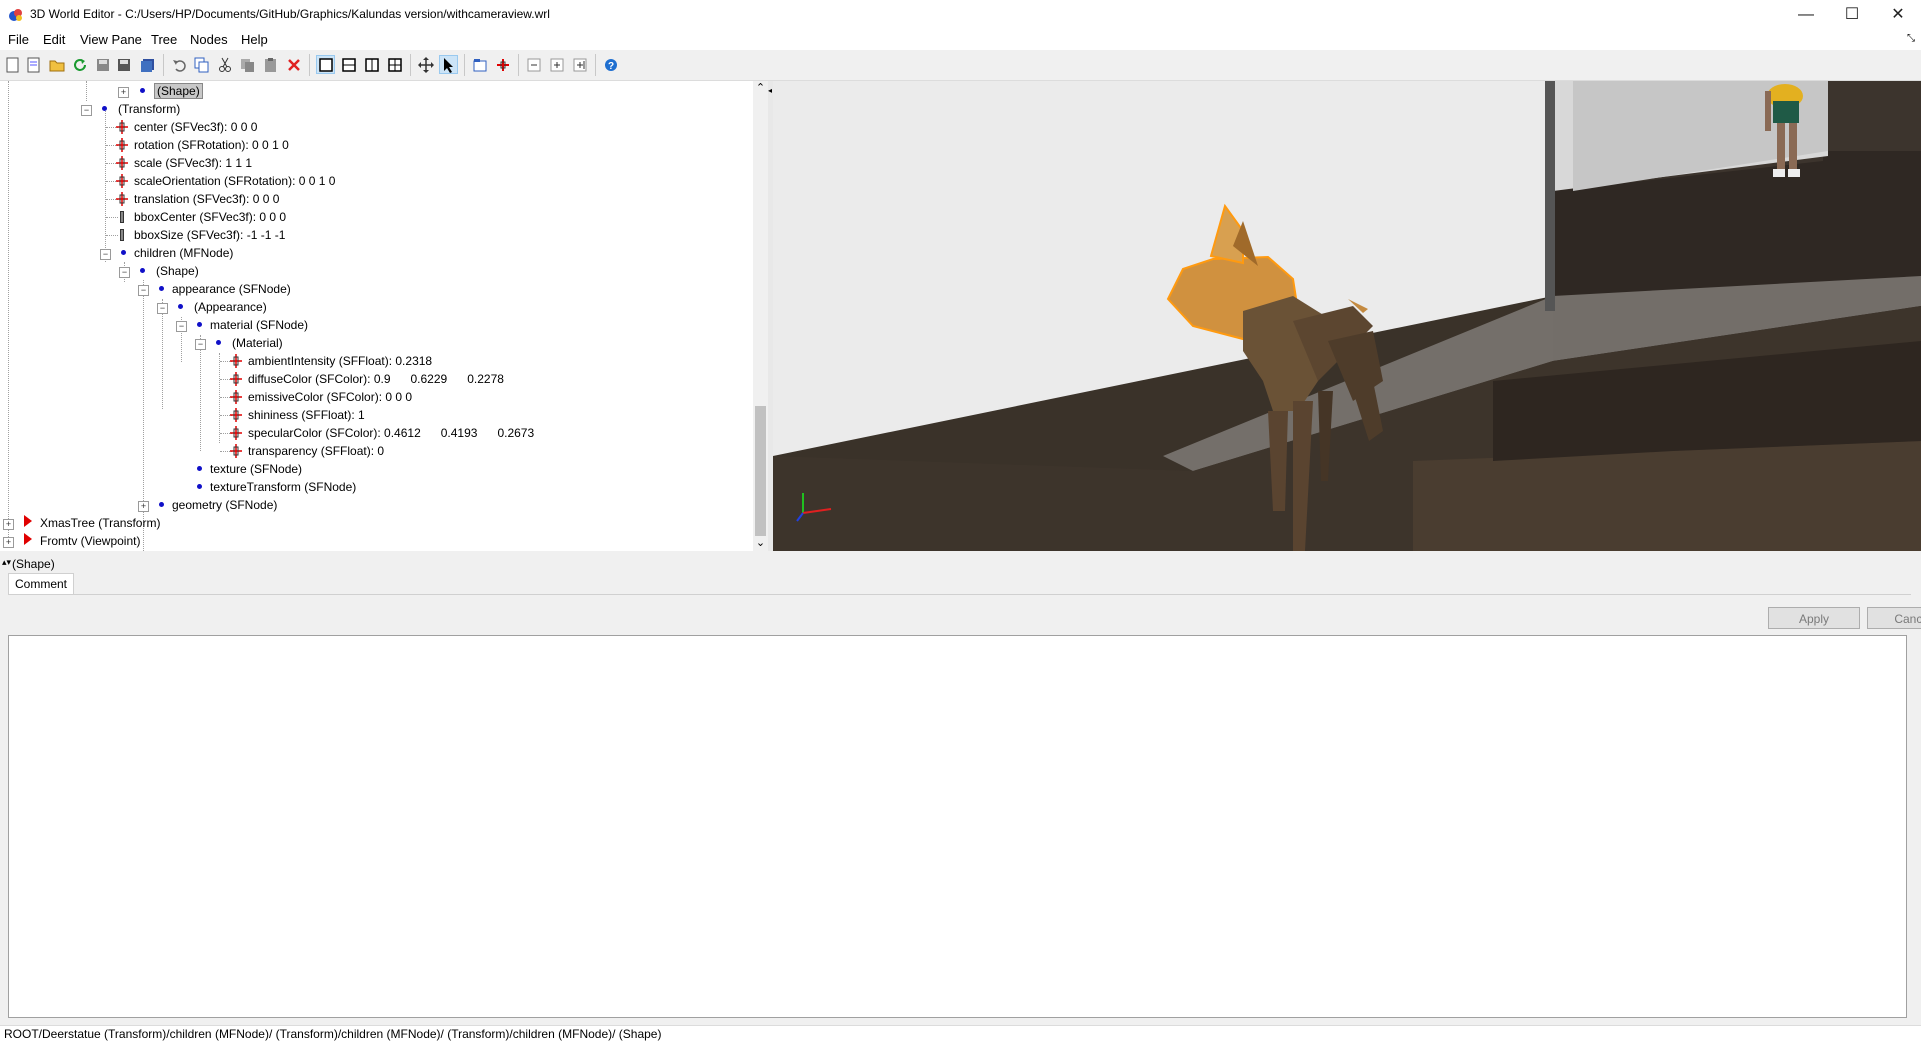  What do you see at coordinates (579, 64) in the screenshot?
I see `expand-all-icon` at bounding box center [579, 64].